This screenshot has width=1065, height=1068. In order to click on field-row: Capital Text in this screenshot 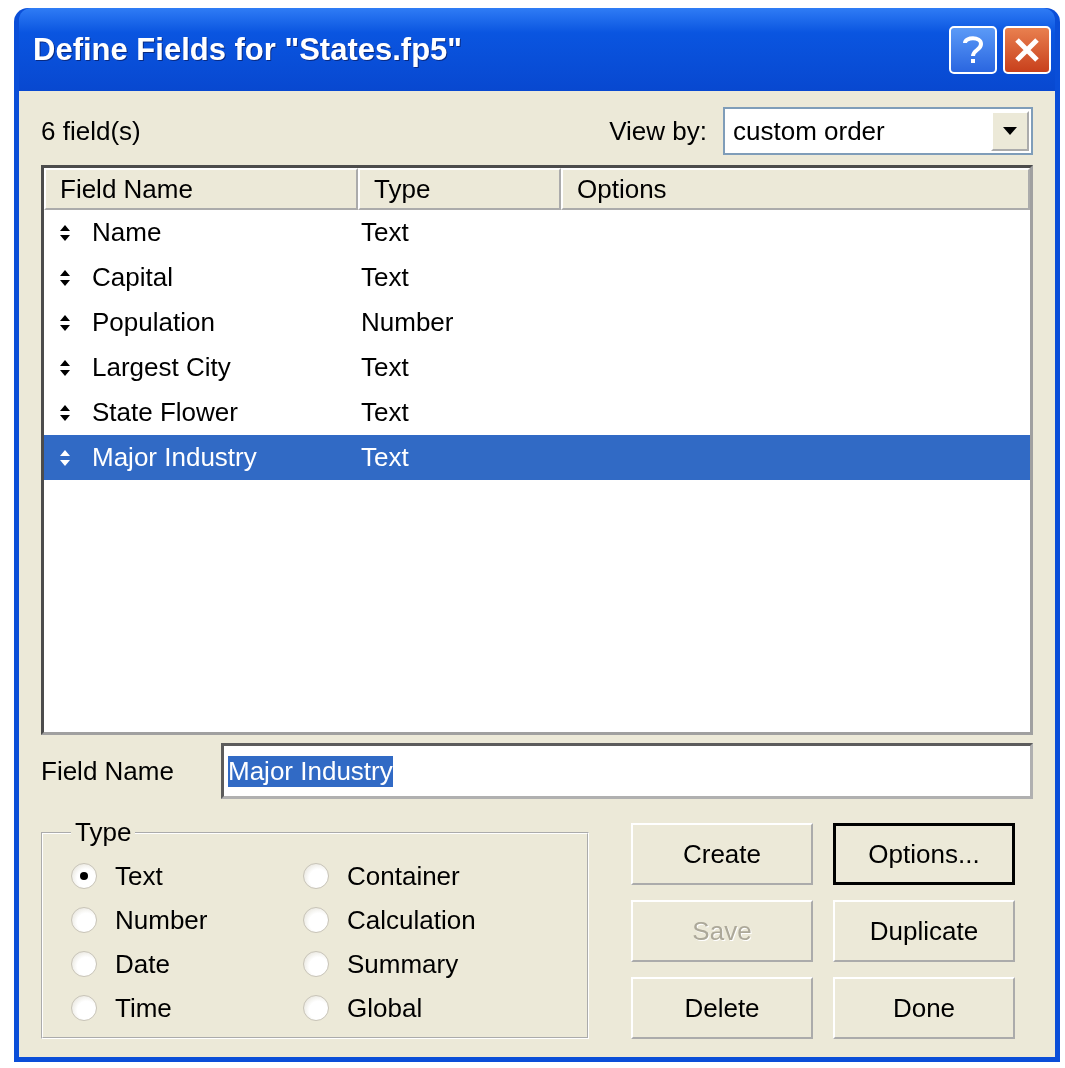, I will do `click(537, 277)`.